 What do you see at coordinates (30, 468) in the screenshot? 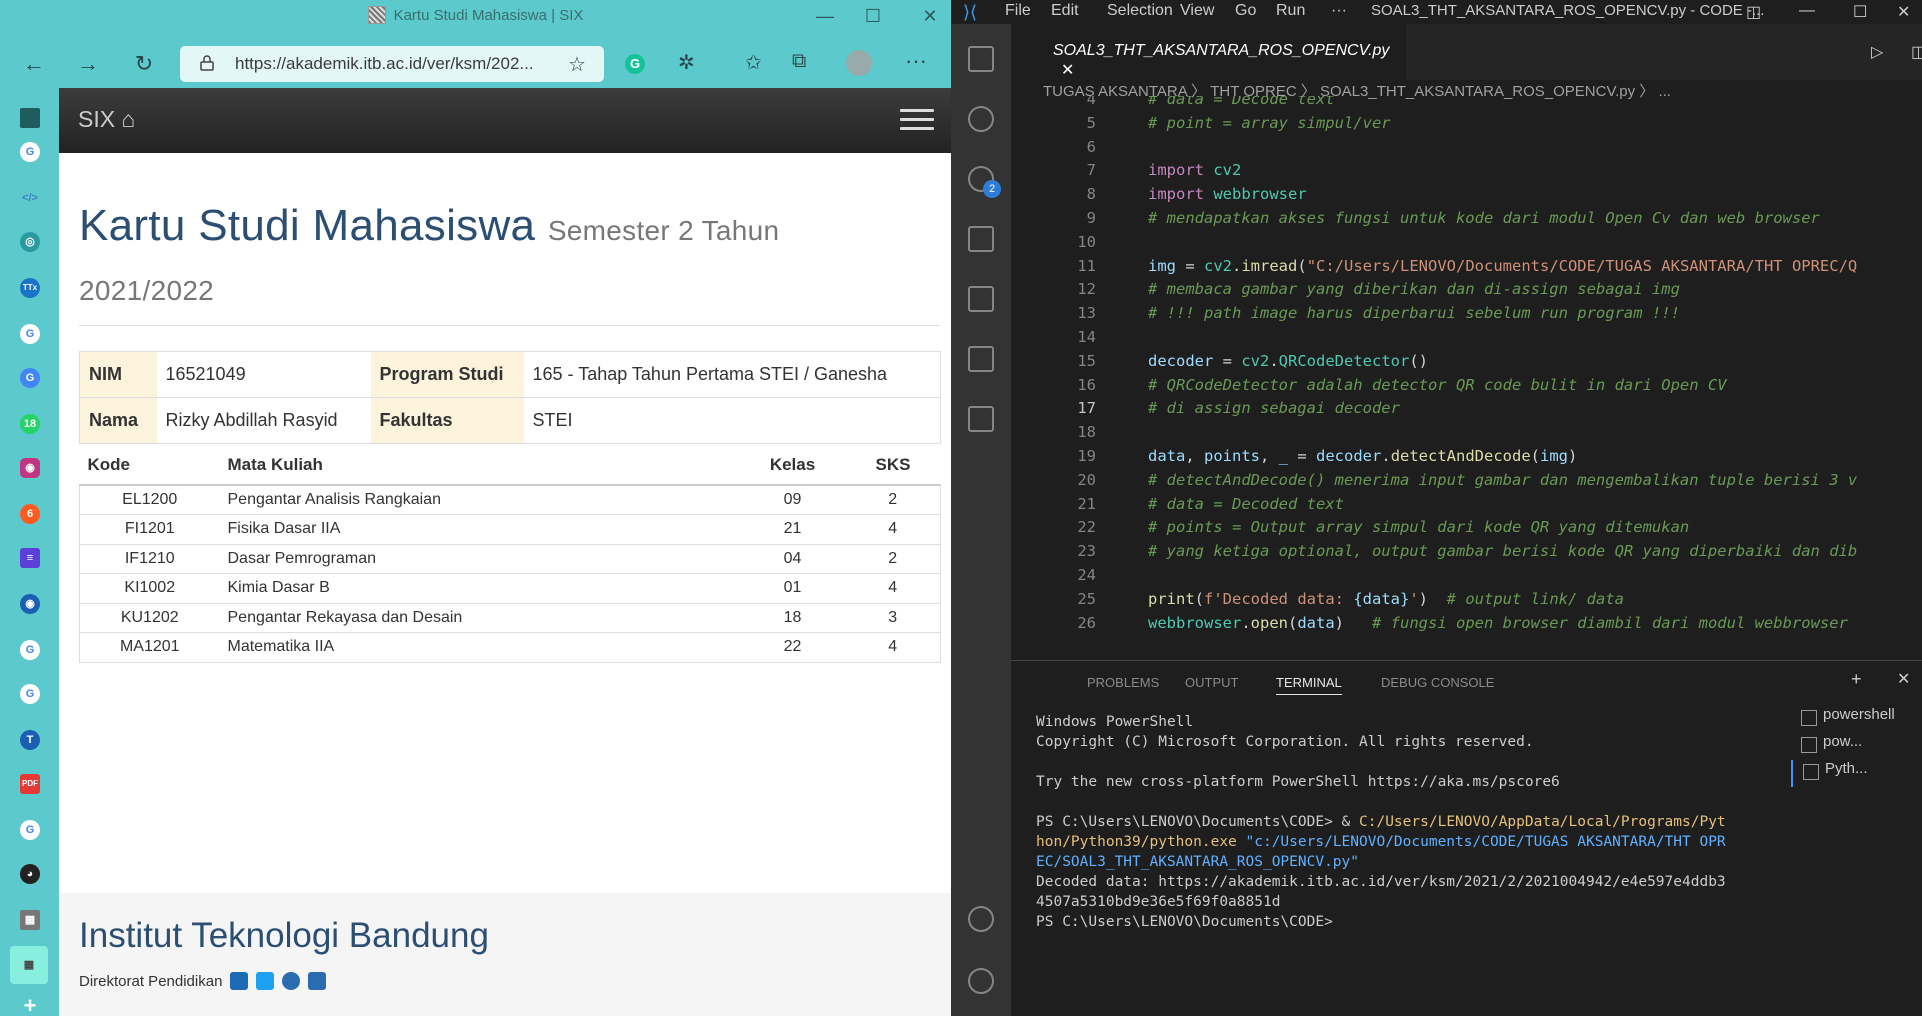
I see `instagram-icon: ◉` at bounding box center [30, 468].